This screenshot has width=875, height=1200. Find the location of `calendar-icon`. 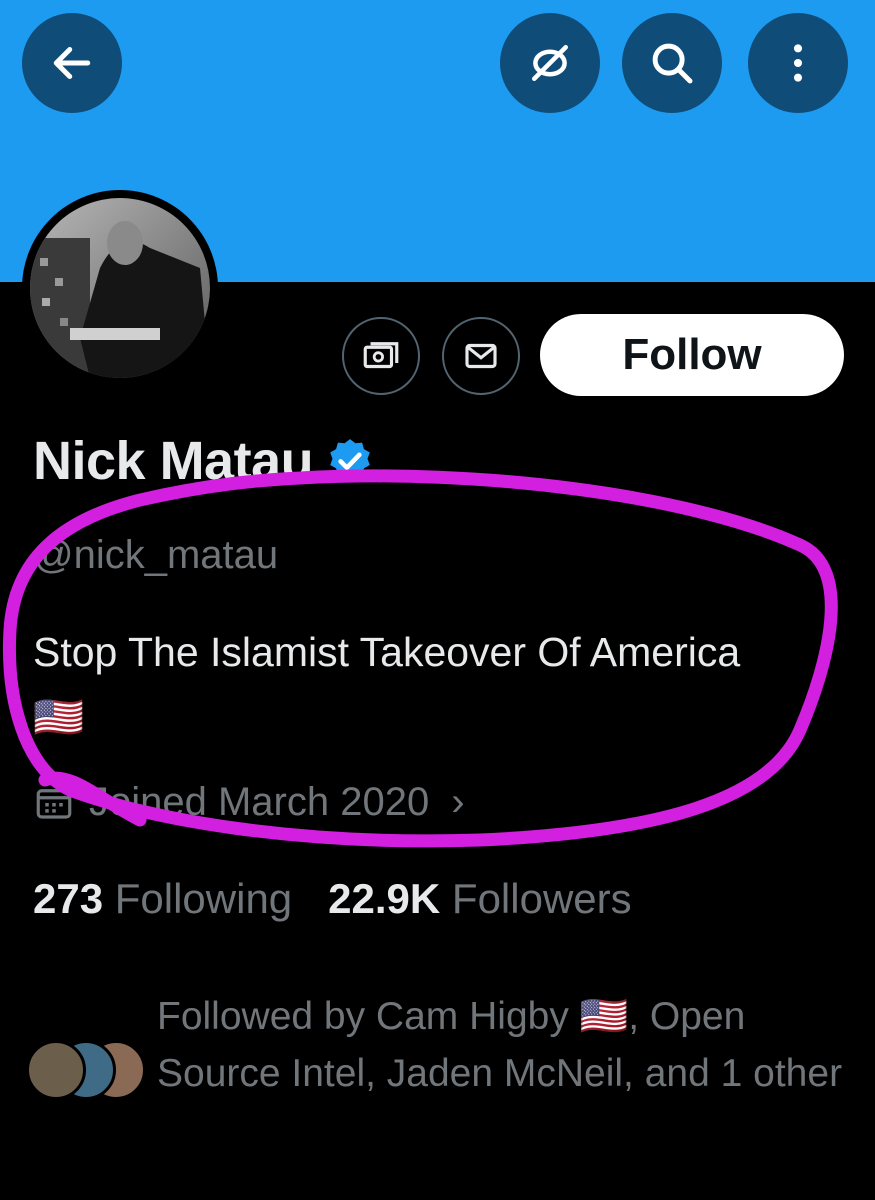

calendar-icon is located at coordinates (54, 803).